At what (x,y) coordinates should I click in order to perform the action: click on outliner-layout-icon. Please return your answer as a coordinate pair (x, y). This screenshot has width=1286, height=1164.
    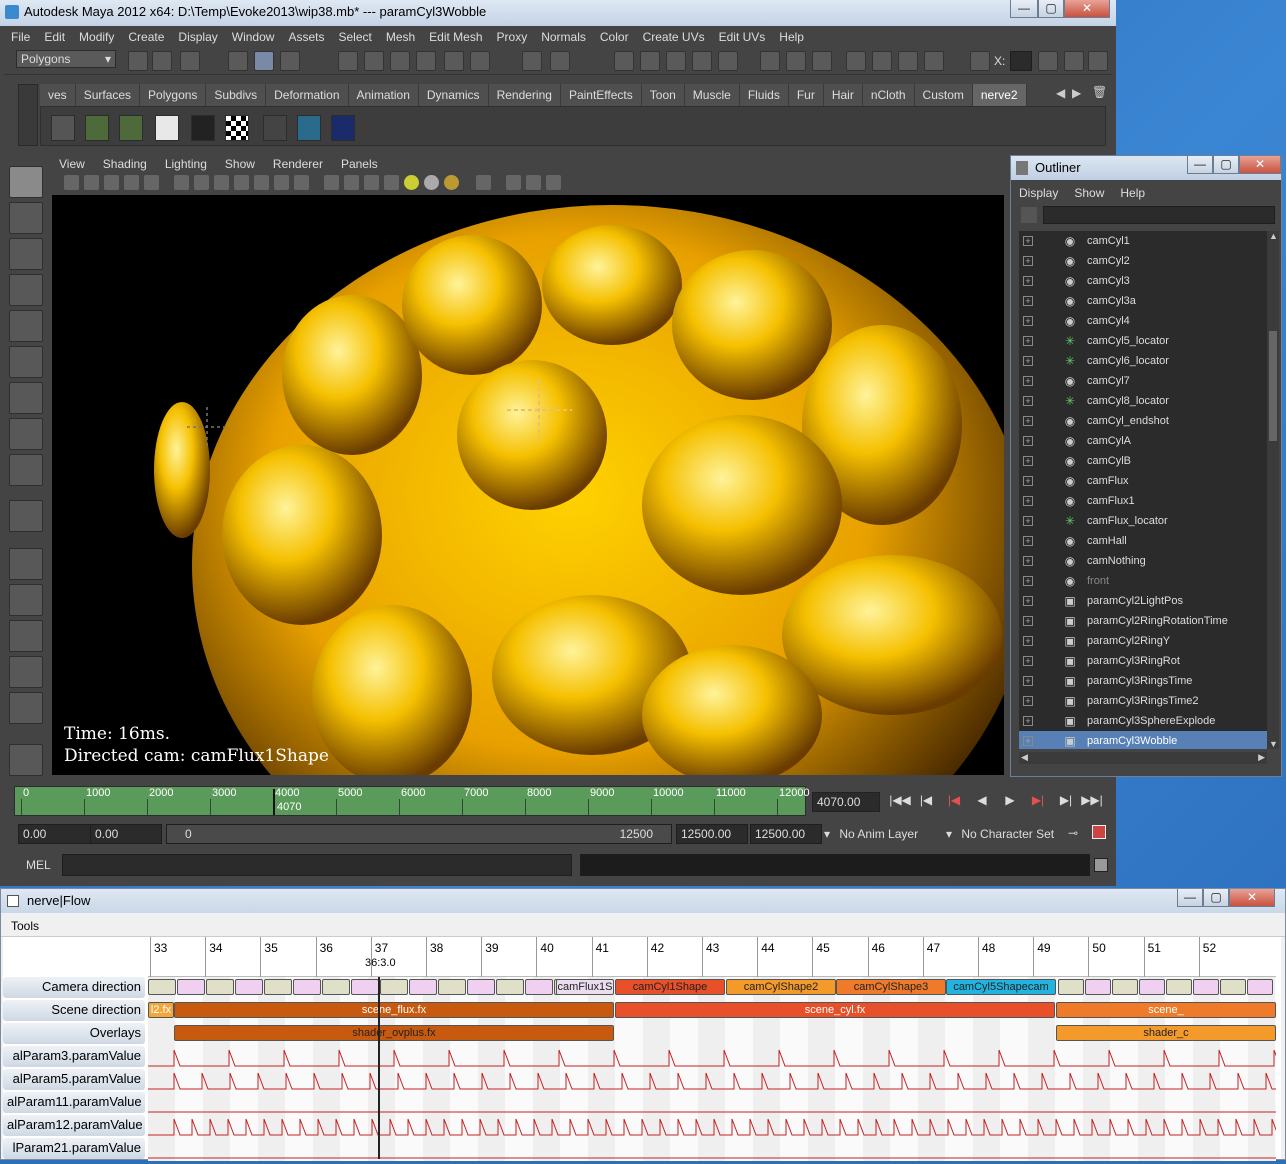
    Looking at the image, I should click on (26, 708).